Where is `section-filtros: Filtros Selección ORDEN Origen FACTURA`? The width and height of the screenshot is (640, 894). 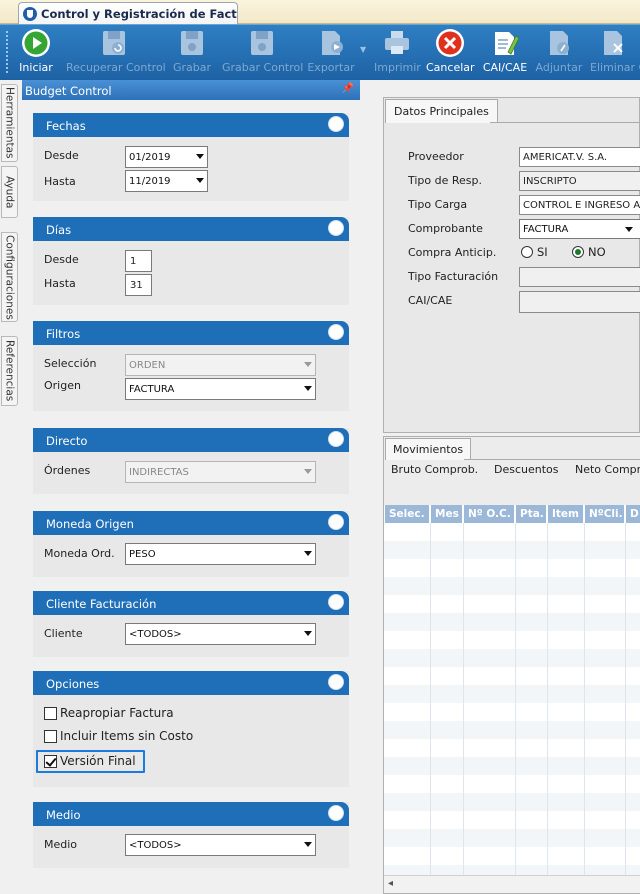 section-filtros: Filtros Selección ORDEN Origen FACTURA is located at coordinates (191, 366).